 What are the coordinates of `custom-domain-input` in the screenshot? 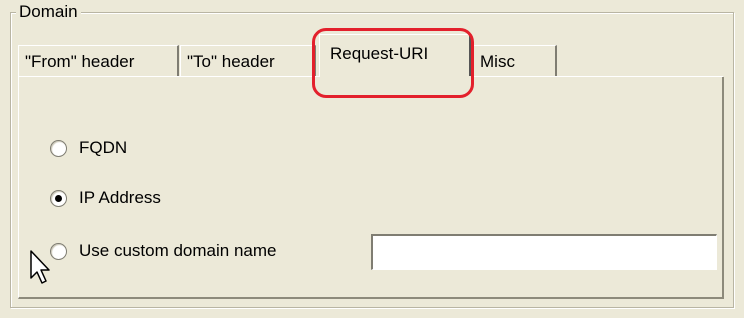 It's located at (544, 252).